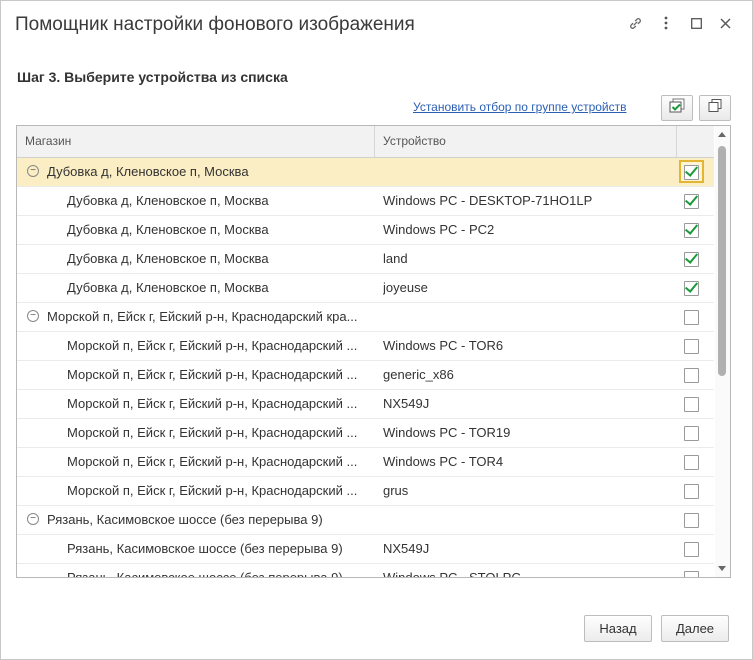 This screenshot has height=660, width=753. Describe the element at coordinates (443, 461) in the screenshot. I see `device-cell: Windows PC - TOR4` at that location.